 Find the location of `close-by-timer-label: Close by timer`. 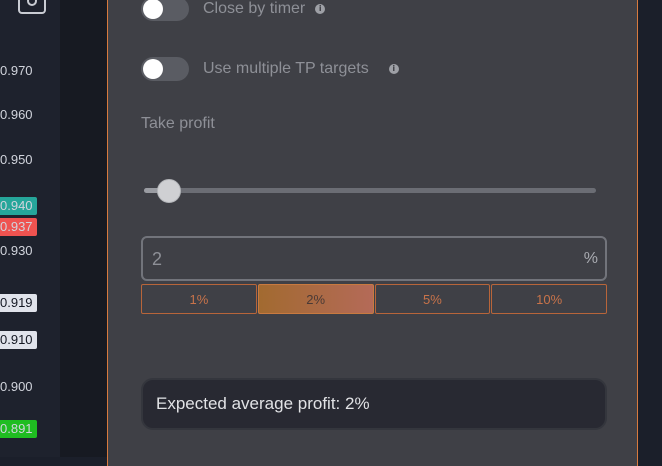

close-by-timer-label: Close by timer is located at coordinates (254, 8).